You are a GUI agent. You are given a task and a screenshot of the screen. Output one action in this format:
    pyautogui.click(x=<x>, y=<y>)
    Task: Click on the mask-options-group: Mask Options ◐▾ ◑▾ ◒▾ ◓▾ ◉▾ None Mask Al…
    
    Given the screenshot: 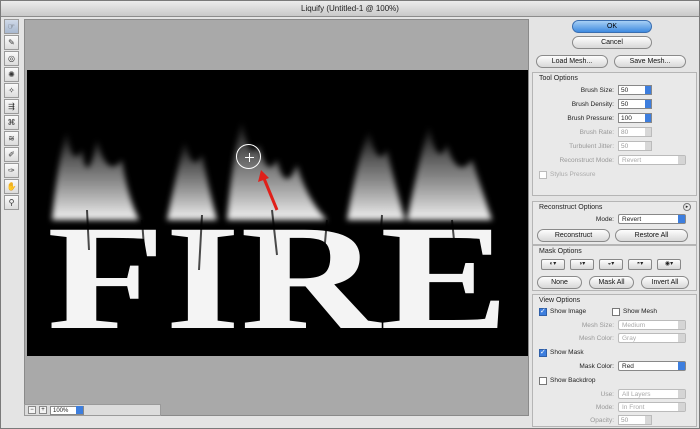 What is the action you would take?
    pyautogui.click(x=614, y=268)
    